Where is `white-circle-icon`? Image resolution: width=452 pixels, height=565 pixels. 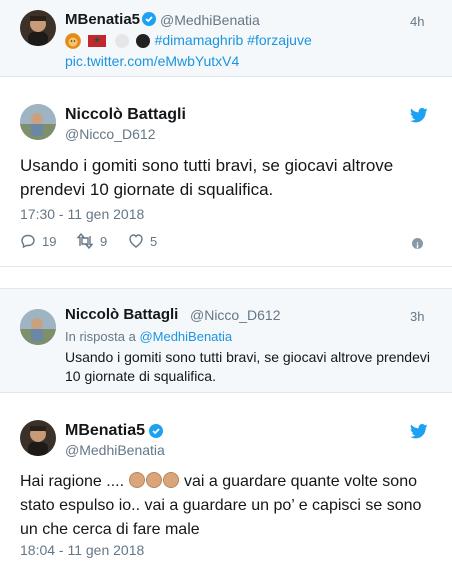
white-circle-icon is located at coordinates (121, 41).